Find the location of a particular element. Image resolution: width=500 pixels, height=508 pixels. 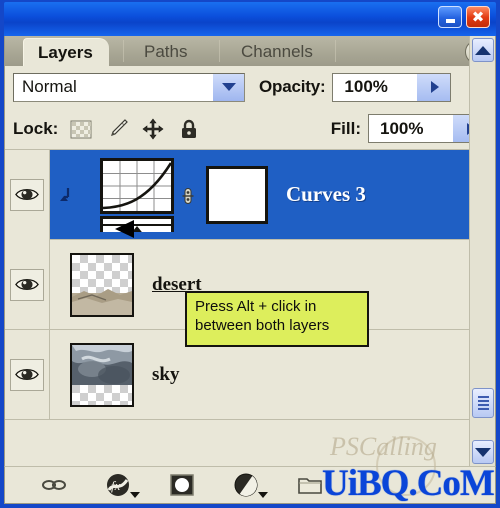

layers-scrollbar is located at coordinates (482, 251).